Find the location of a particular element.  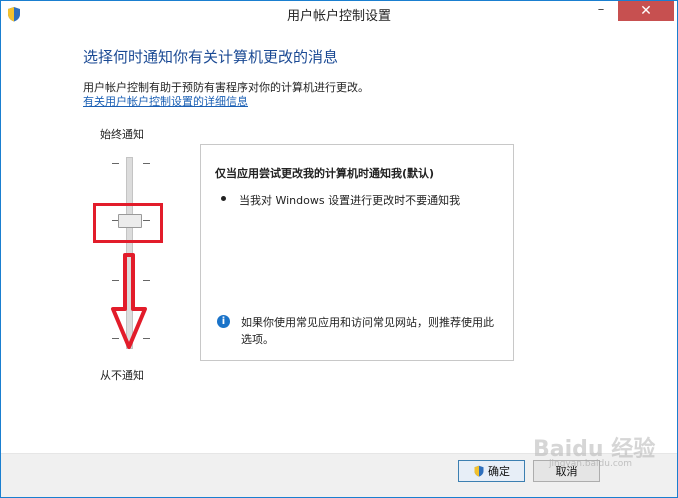

info-icon: i is located at coordinates (223, 321).